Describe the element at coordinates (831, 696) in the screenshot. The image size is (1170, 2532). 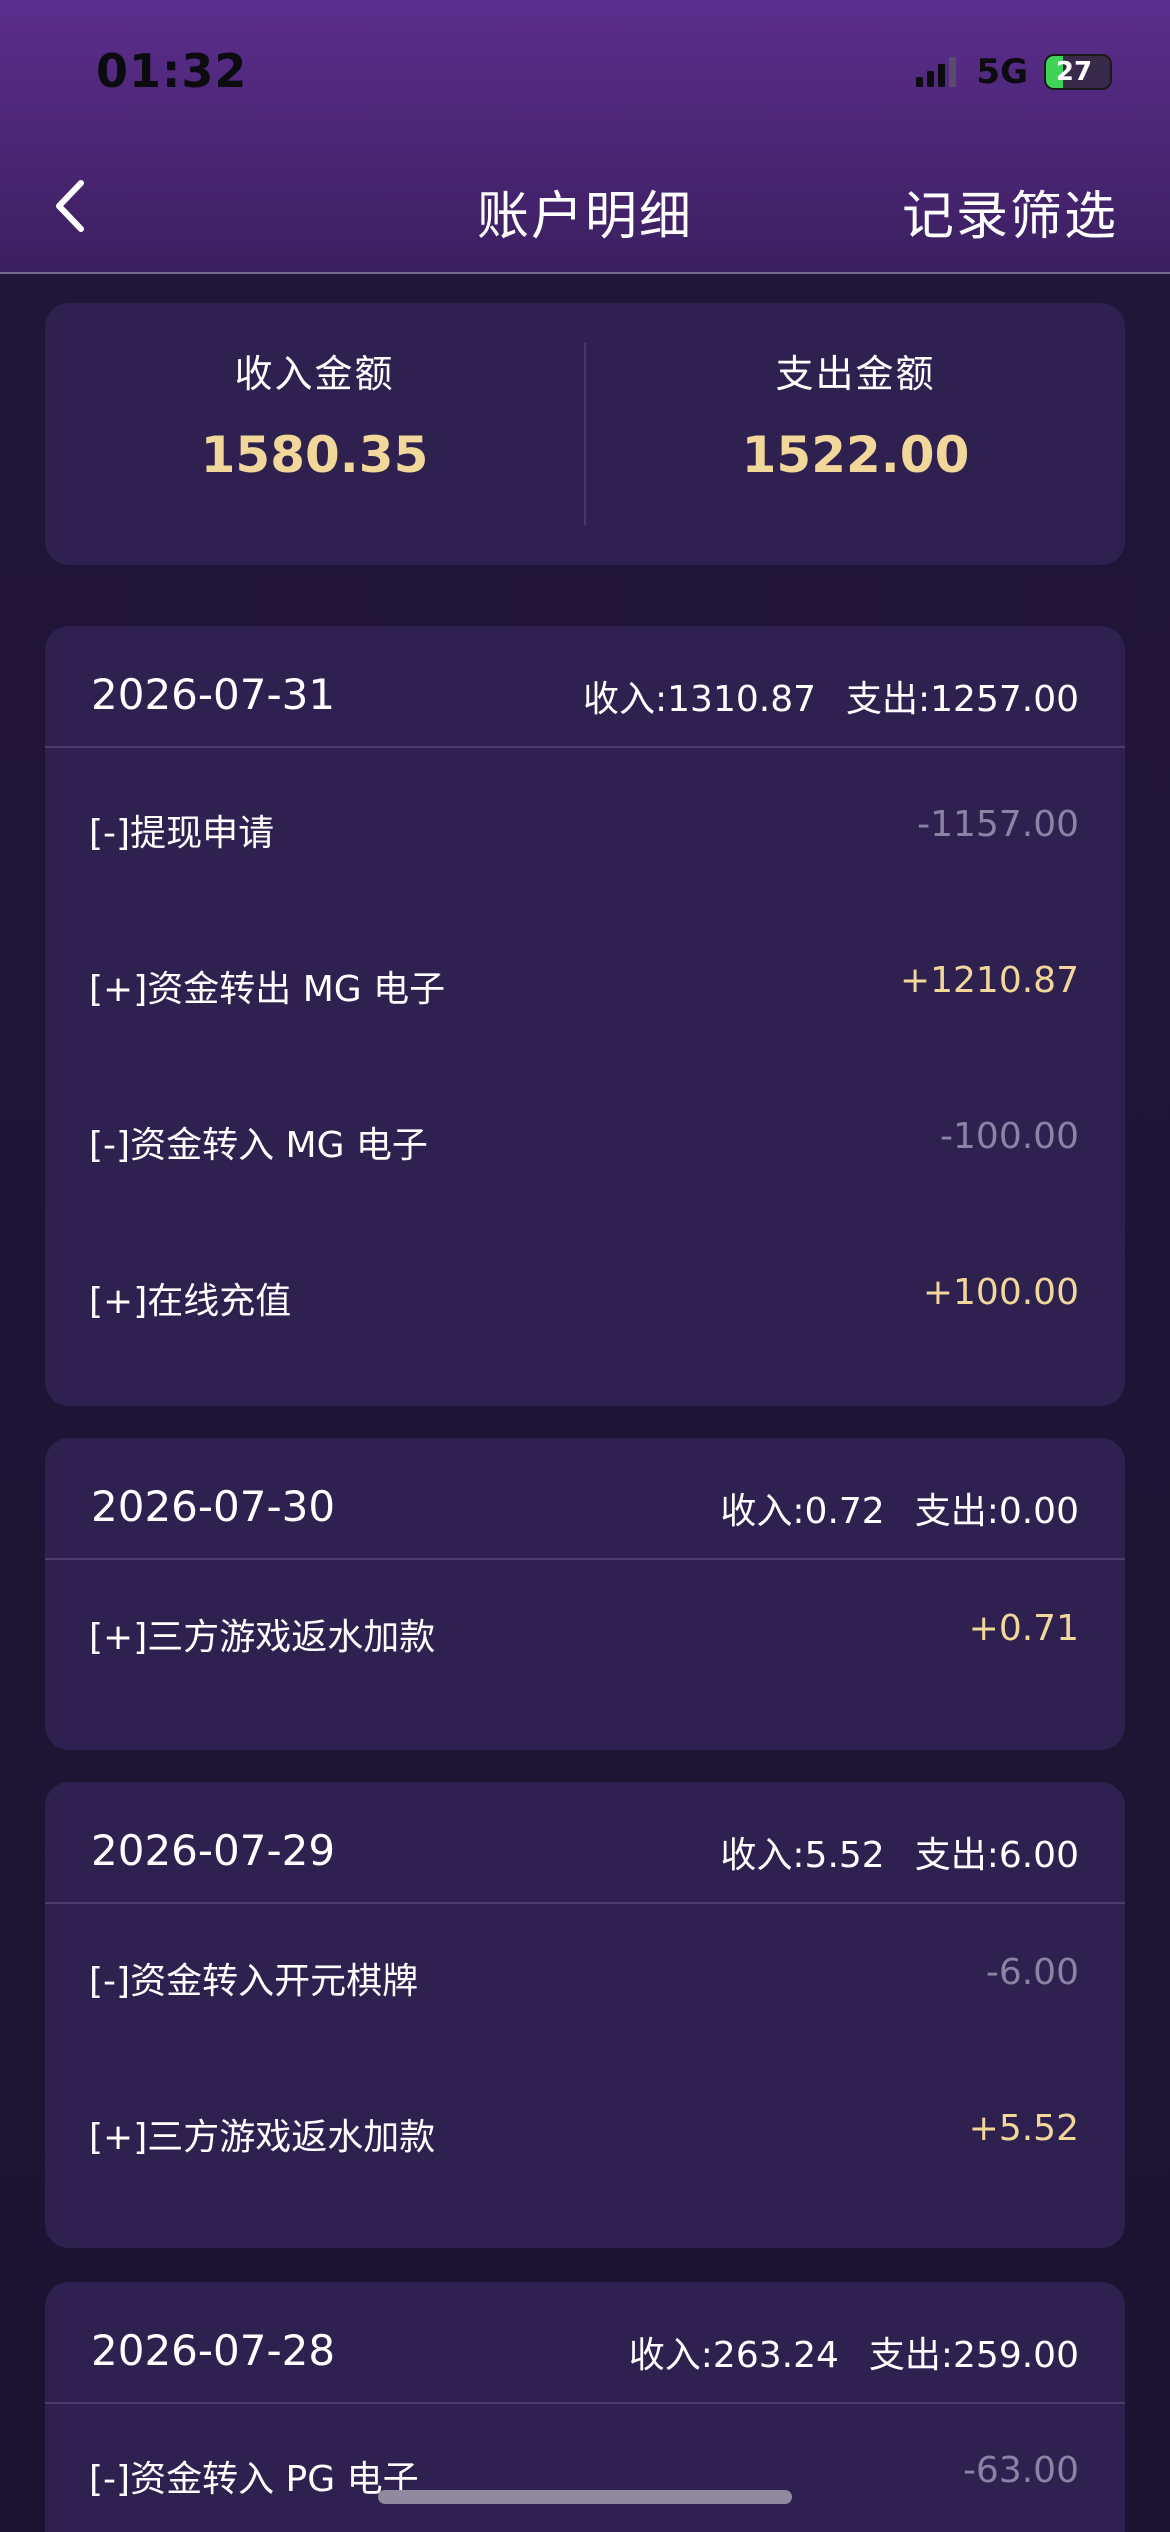
I see `day-totals: 收入:1310.87 支出:1257.00` at that location.